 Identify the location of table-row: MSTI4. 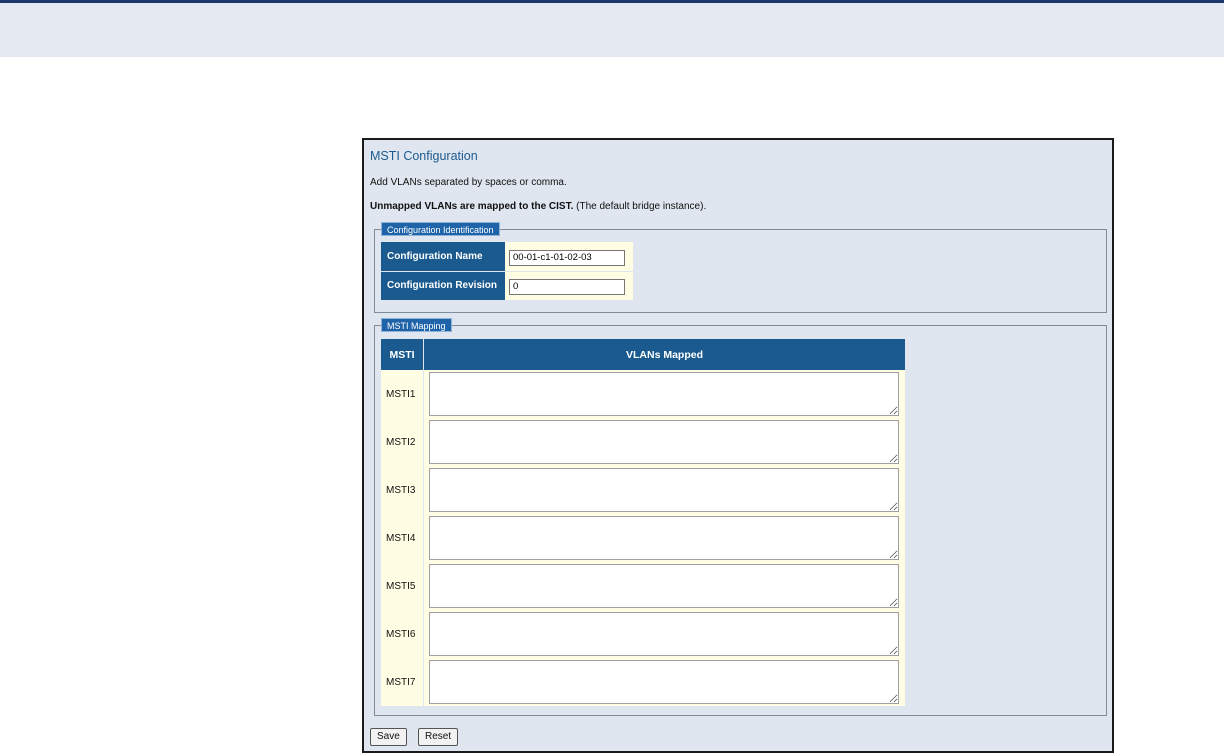
(643, 538).